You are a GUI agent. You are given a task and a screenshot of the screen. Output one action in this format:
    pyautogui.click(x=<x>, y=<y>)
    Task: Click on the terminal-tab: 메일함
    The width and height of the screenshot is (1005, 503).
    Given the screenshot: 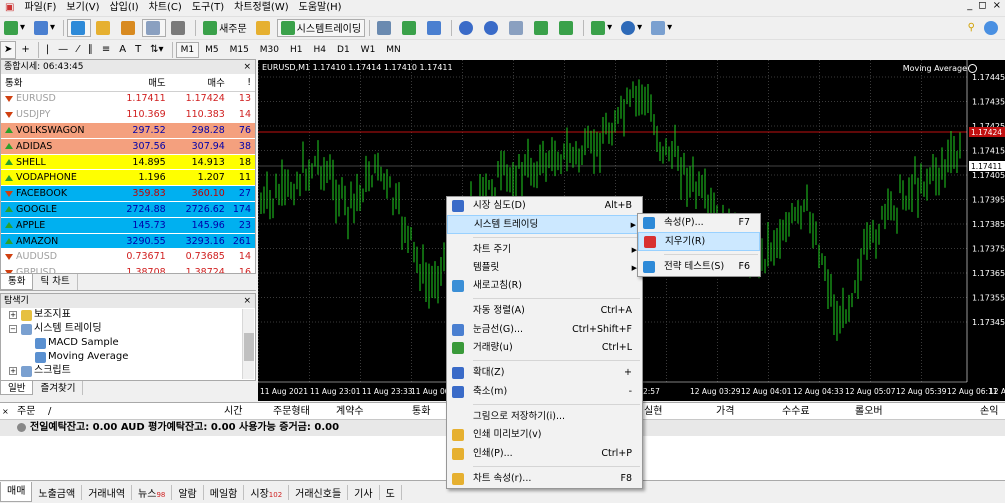 What is the action you would take?
    pyautogui.click(x=224, y=492)
    